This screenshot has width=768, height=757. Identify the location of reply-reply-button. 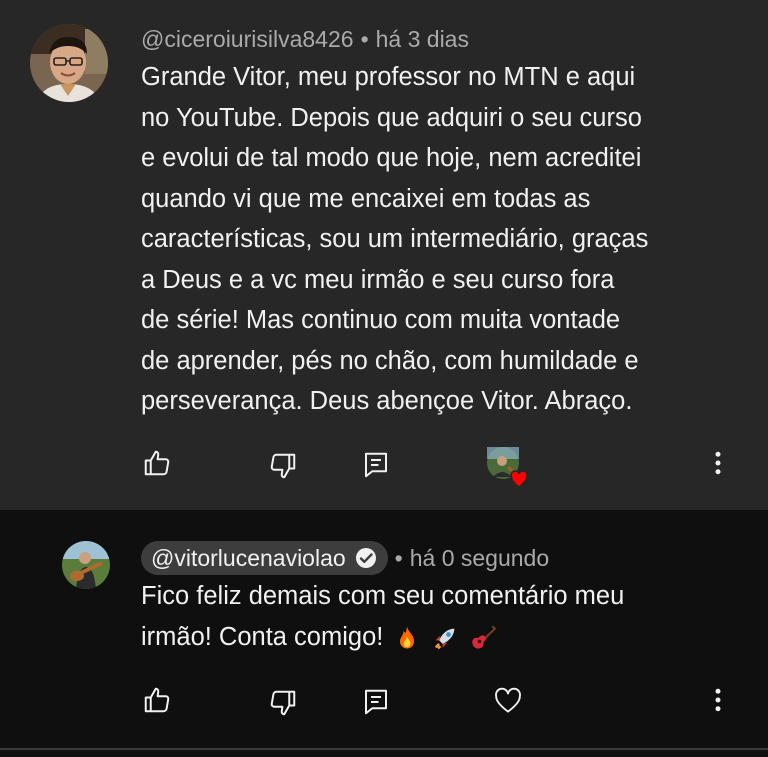
(376, 702).